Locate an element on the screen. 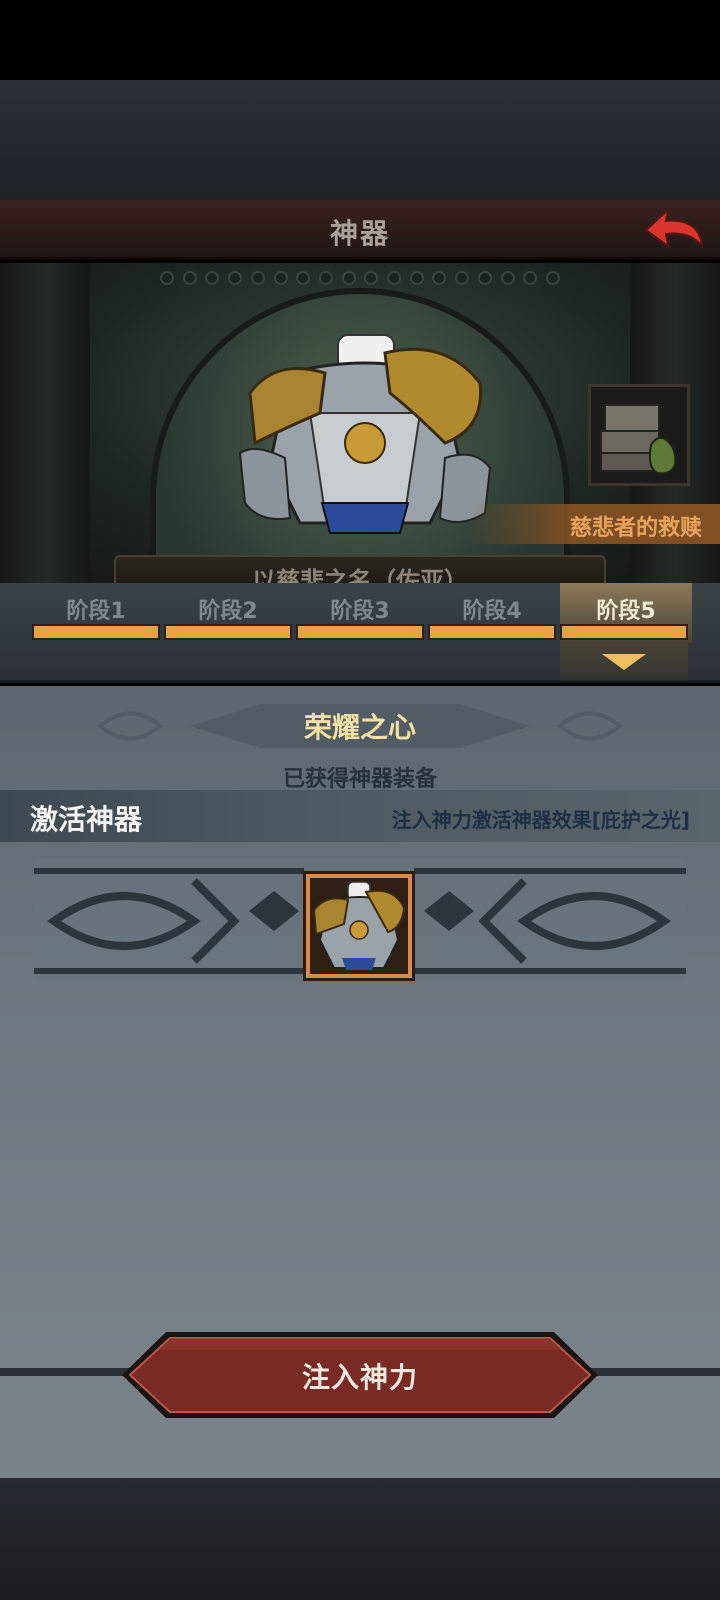  decorative-beads is located at coordinates (360, 279).